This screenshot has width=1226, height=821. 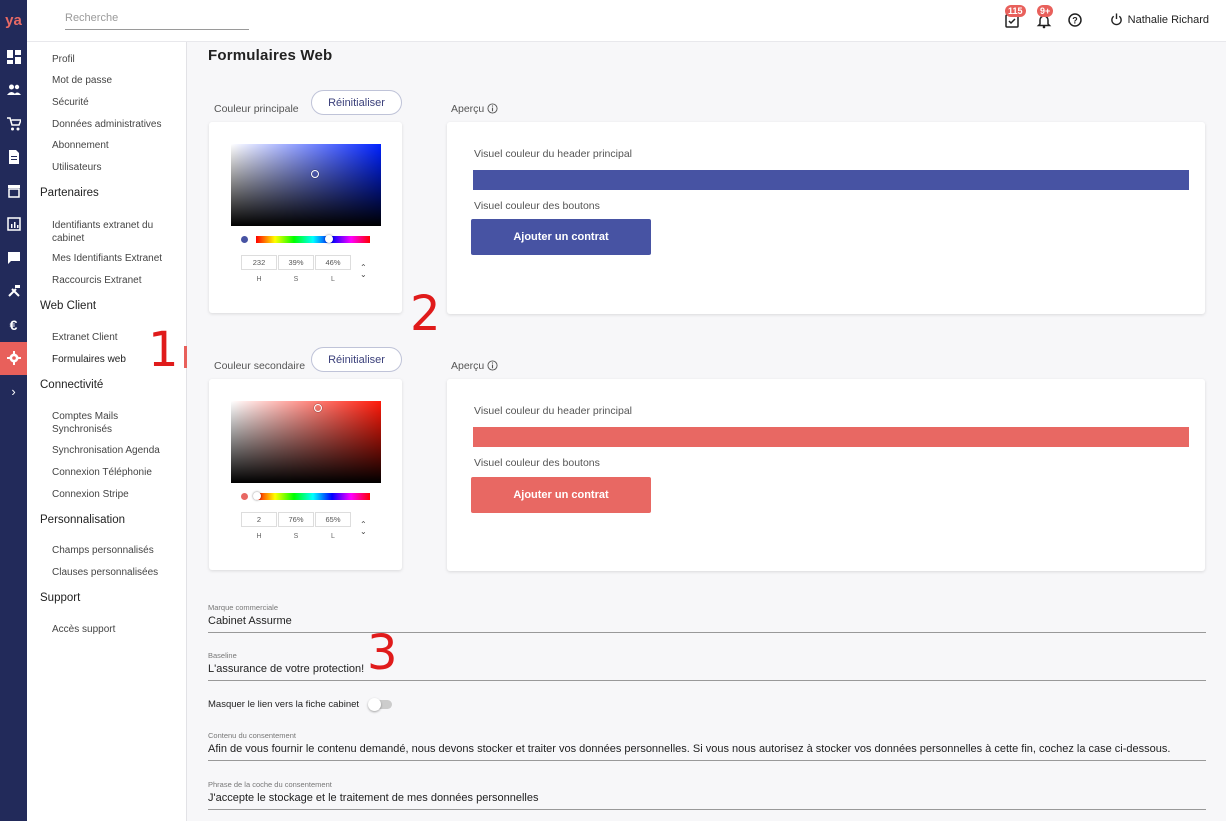 What do you see at coordinates (379, 704) in the screenshot?
I see `masquer-lien-toggle` at bounding box center [379, 704].